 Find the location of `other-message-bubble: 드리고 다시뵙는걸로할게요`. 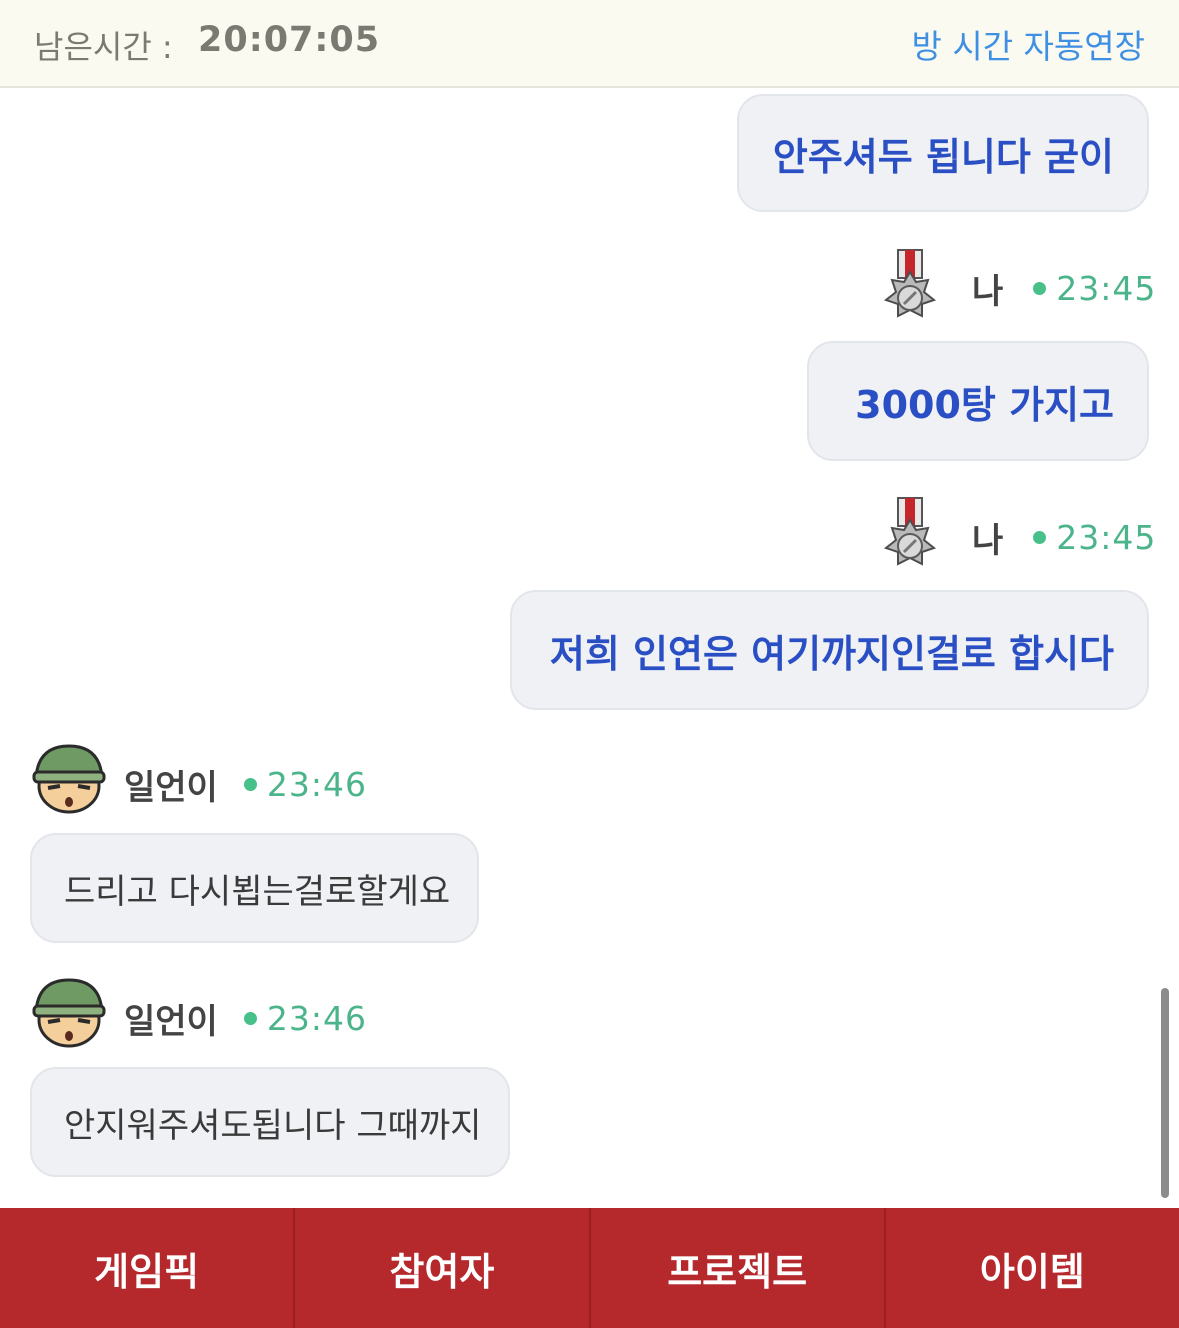

other-message-bubble: 드리고 다시뵙는걸로할게요 is located at coordinates (254, 888).